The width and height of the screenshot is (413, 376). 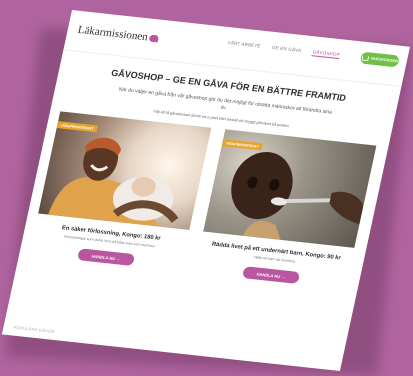 I want to click on cart-label: VARUKORGEN, so click(x=384, y=60).